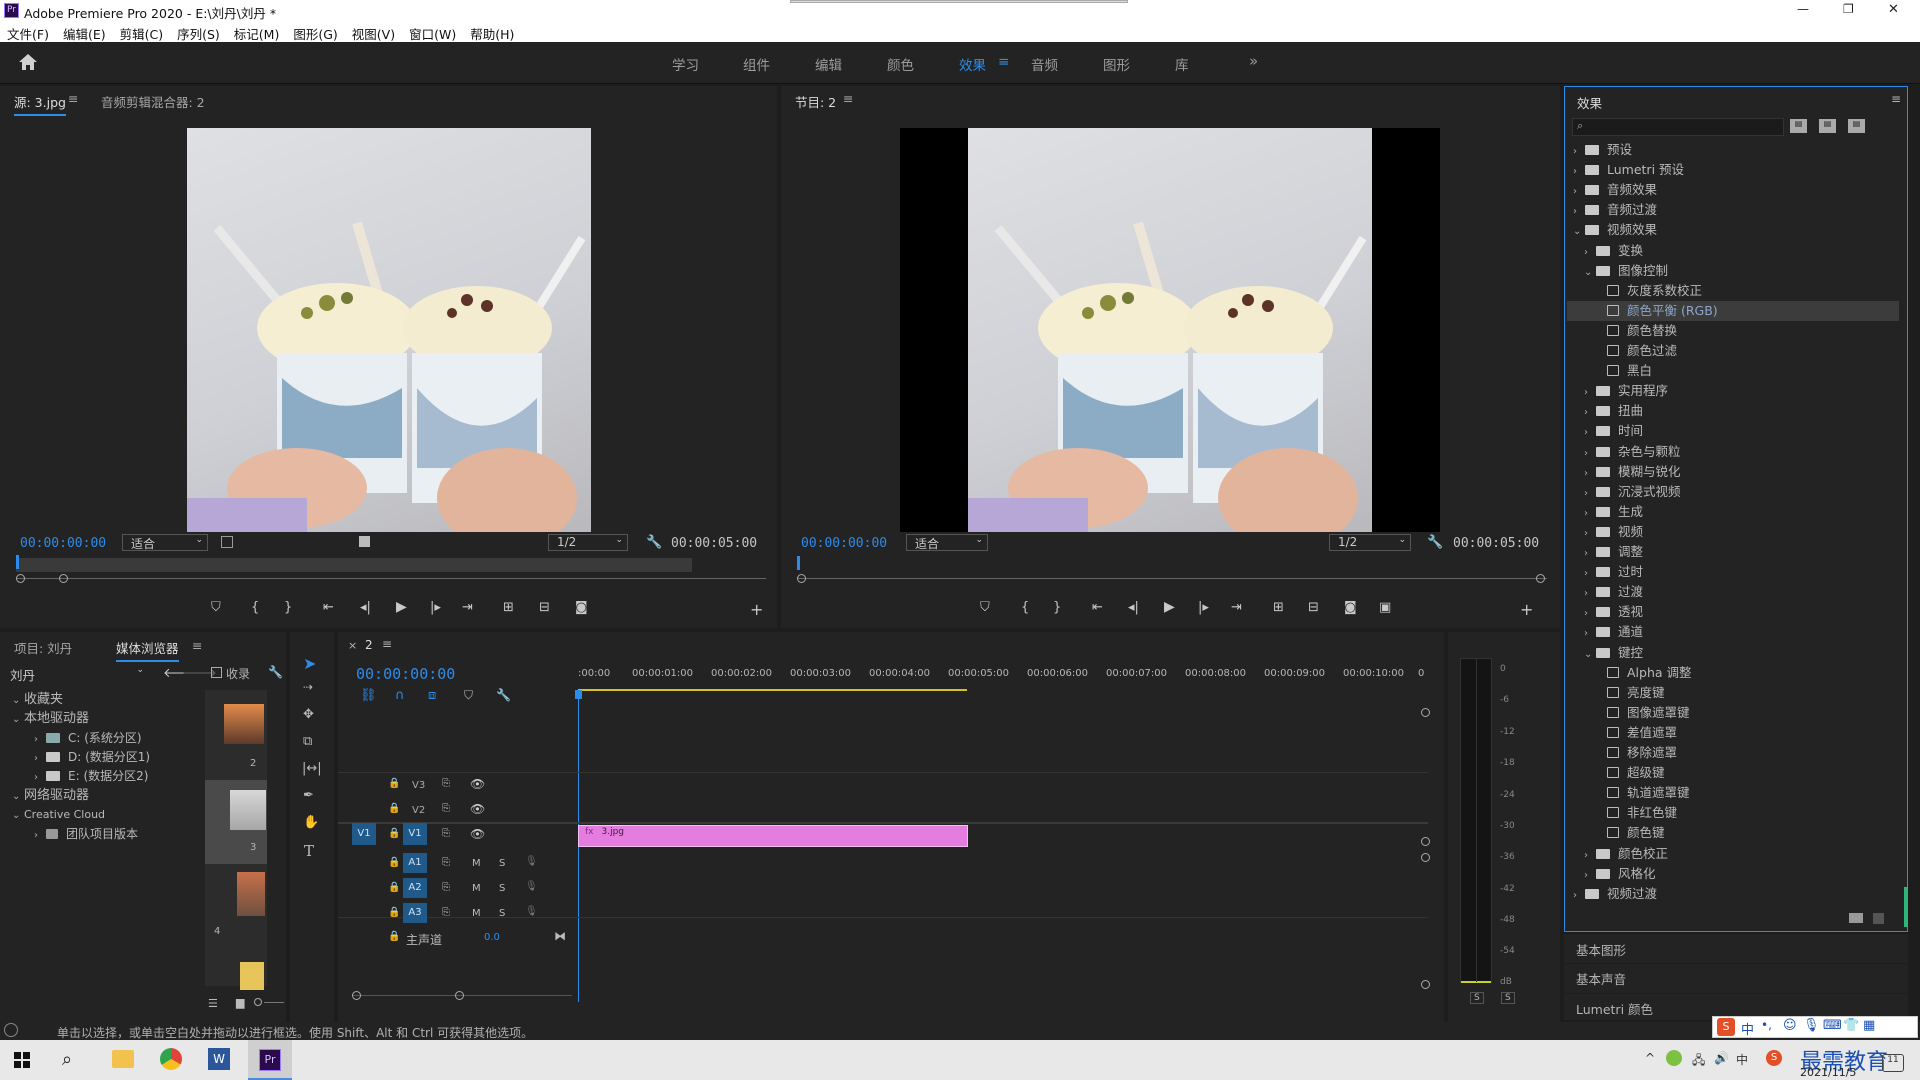  I want to click on selection-tool-icon: ➤, so click(309, 663).